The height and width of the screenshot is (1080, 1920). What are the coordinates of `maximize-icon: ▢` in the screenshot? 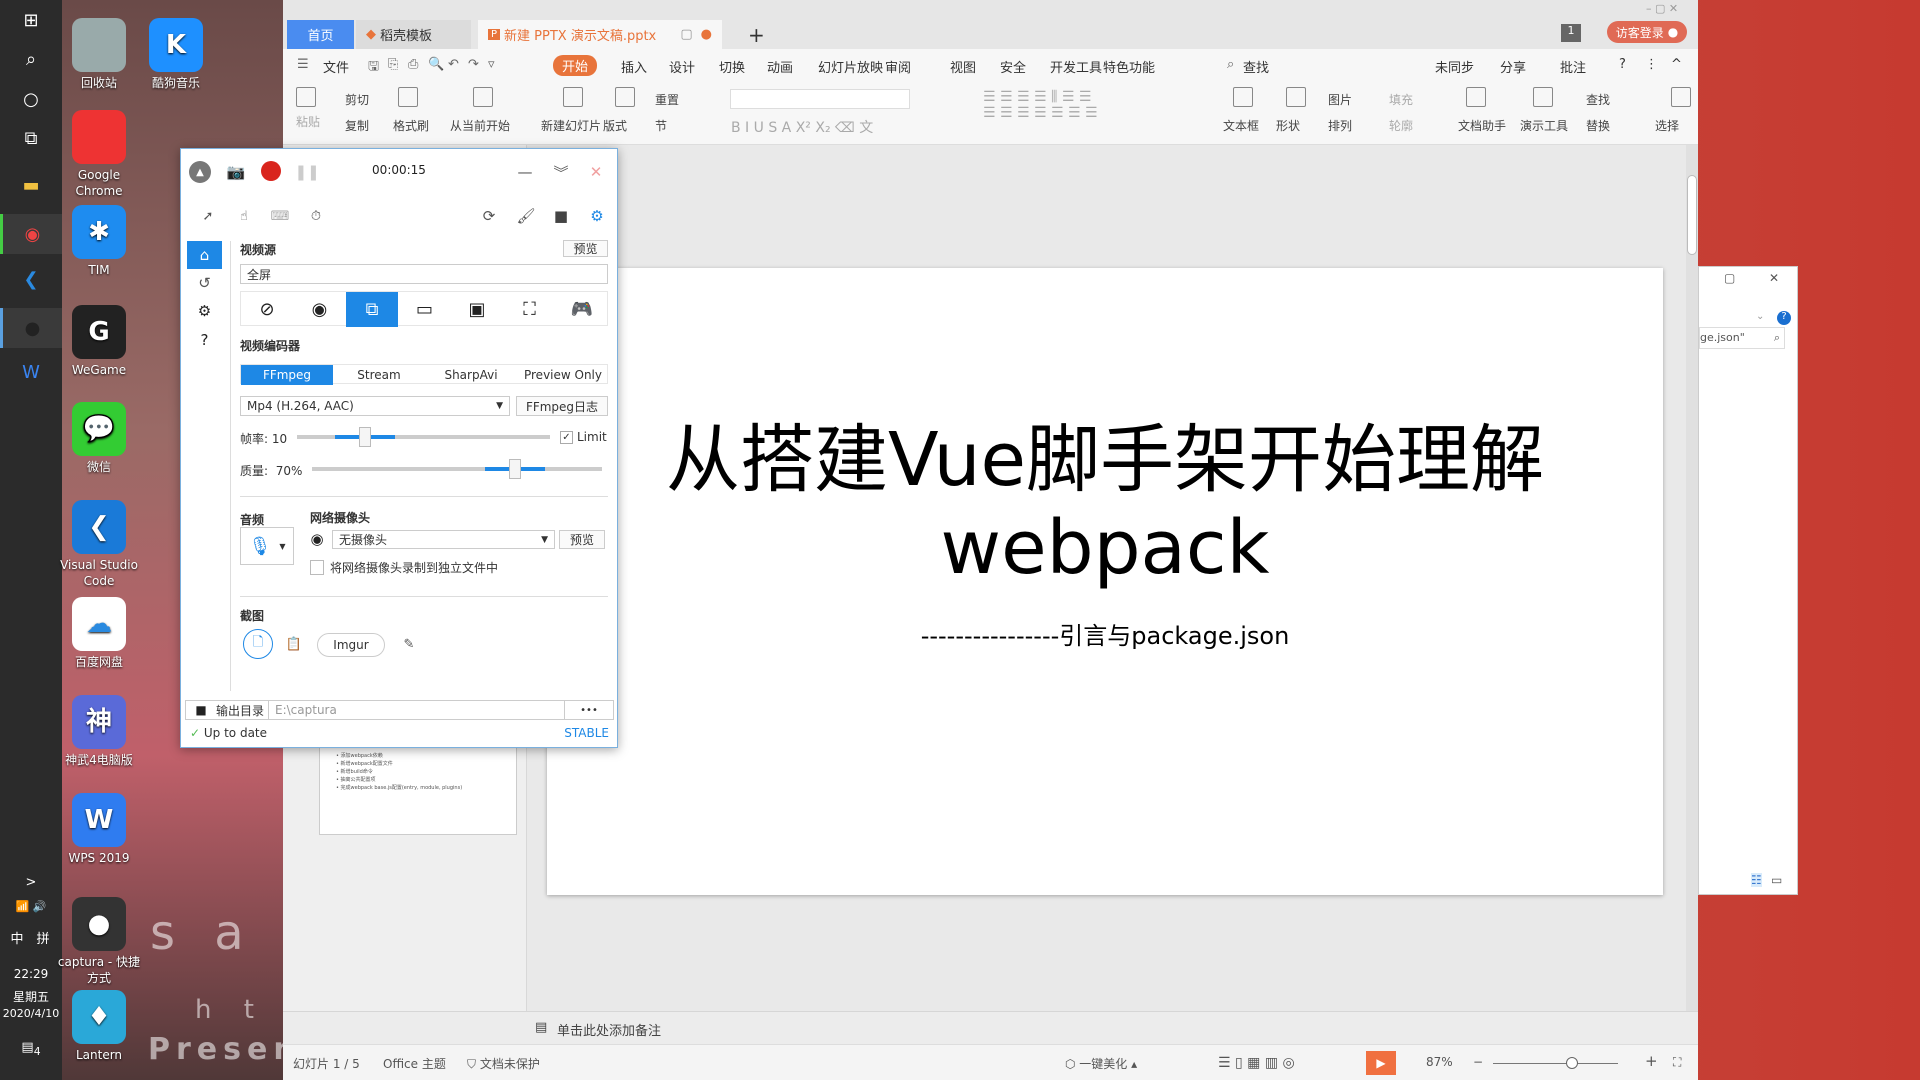 It's located at (1729, 278).